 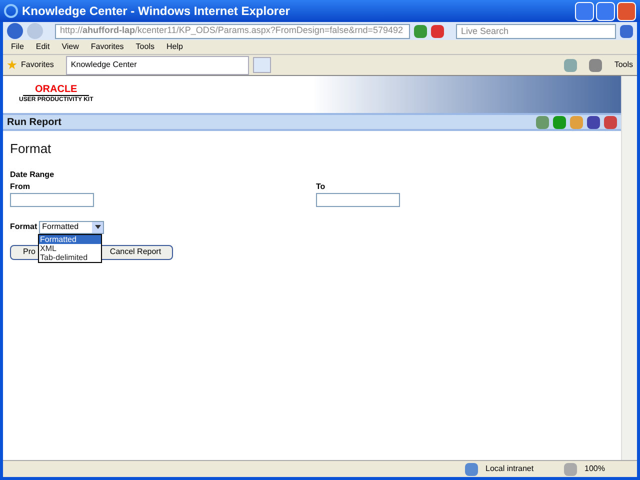 What do you see at coordinates (232, 31) in the screenshot?
I see `address-field: http://ahufford-lap/kcenter11/KP_ODS/Params.aspx?FromDesign=false&rnd=579492` at bounding box center [232, 31].